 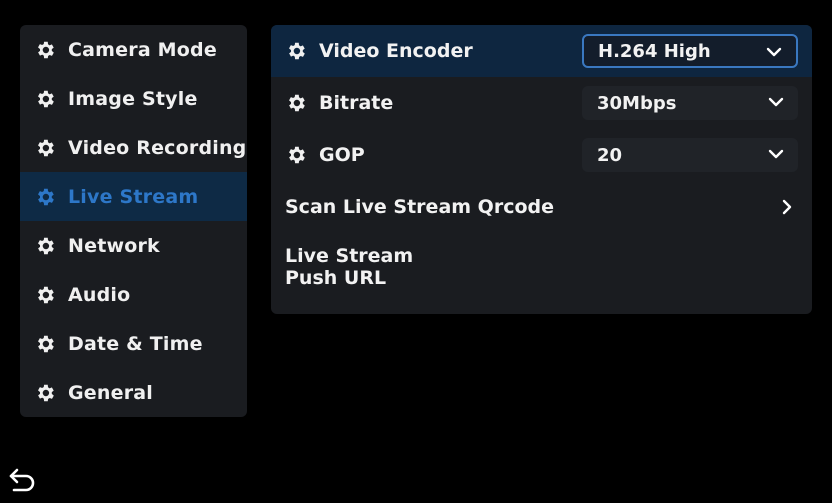 I want to click on video-encoder-row: Video Encoder H.264 High, so click(x=541, y=51).